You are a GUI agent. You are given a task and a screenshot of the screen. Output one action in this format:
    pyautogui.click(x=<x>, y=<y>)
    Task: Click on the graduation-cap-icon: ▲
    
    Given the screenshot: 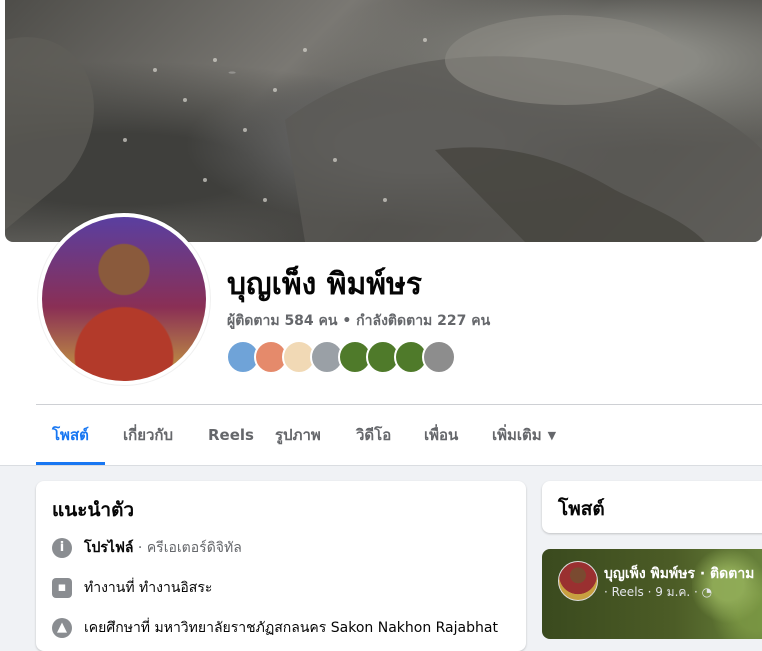 What is the action you would take?
    pyautogui.click(x=62, y=628)
    